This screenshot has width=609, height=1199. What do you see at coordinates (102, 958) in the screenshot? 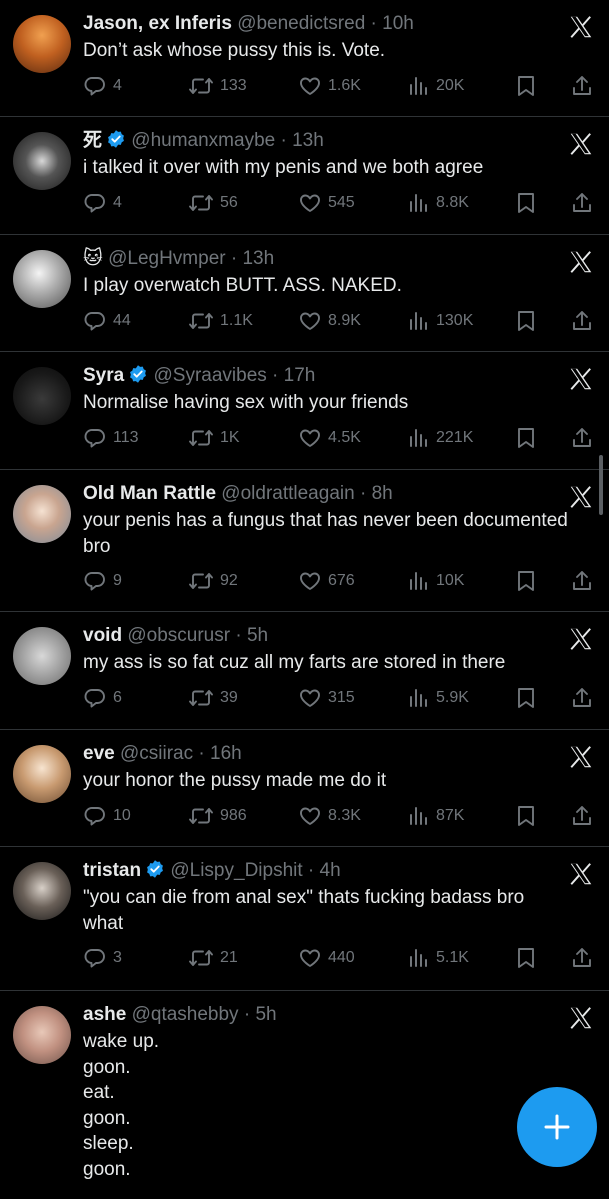
I see `reply-button: 3` at bounding box center [102, 958].